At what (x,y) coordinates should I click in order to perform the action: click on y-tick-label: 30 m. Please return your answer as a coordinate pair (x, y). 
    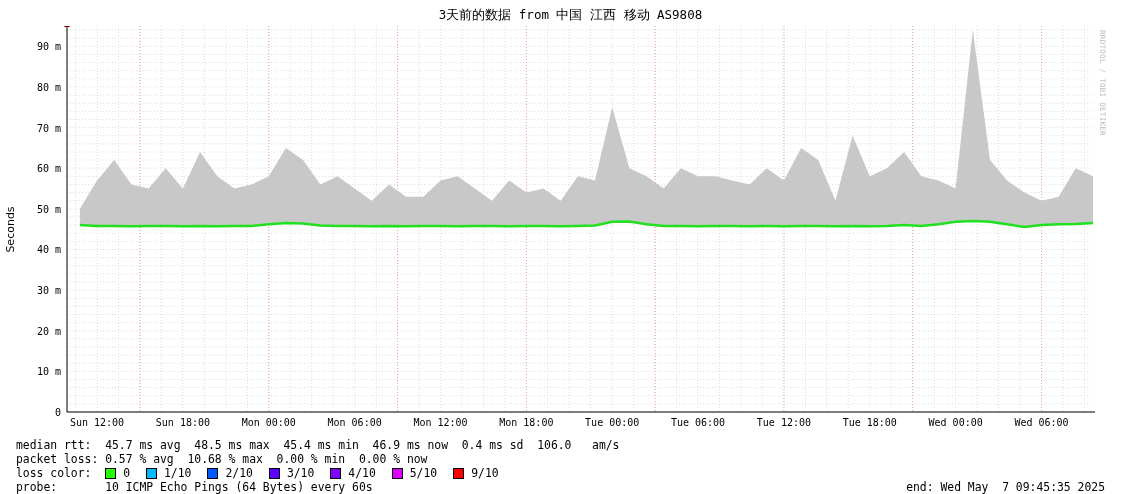
    Looking at the image, I should click on (48, 291).